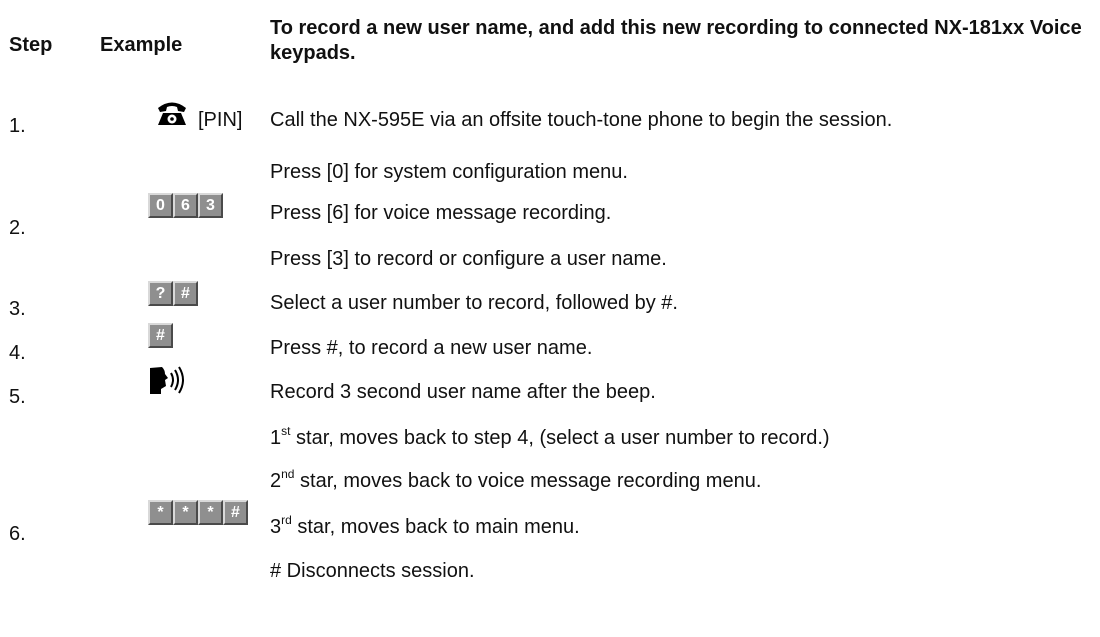  Describe the element at coordinates (17, 309) in the screenshot. I see `step-3-number: 3.` at that location.